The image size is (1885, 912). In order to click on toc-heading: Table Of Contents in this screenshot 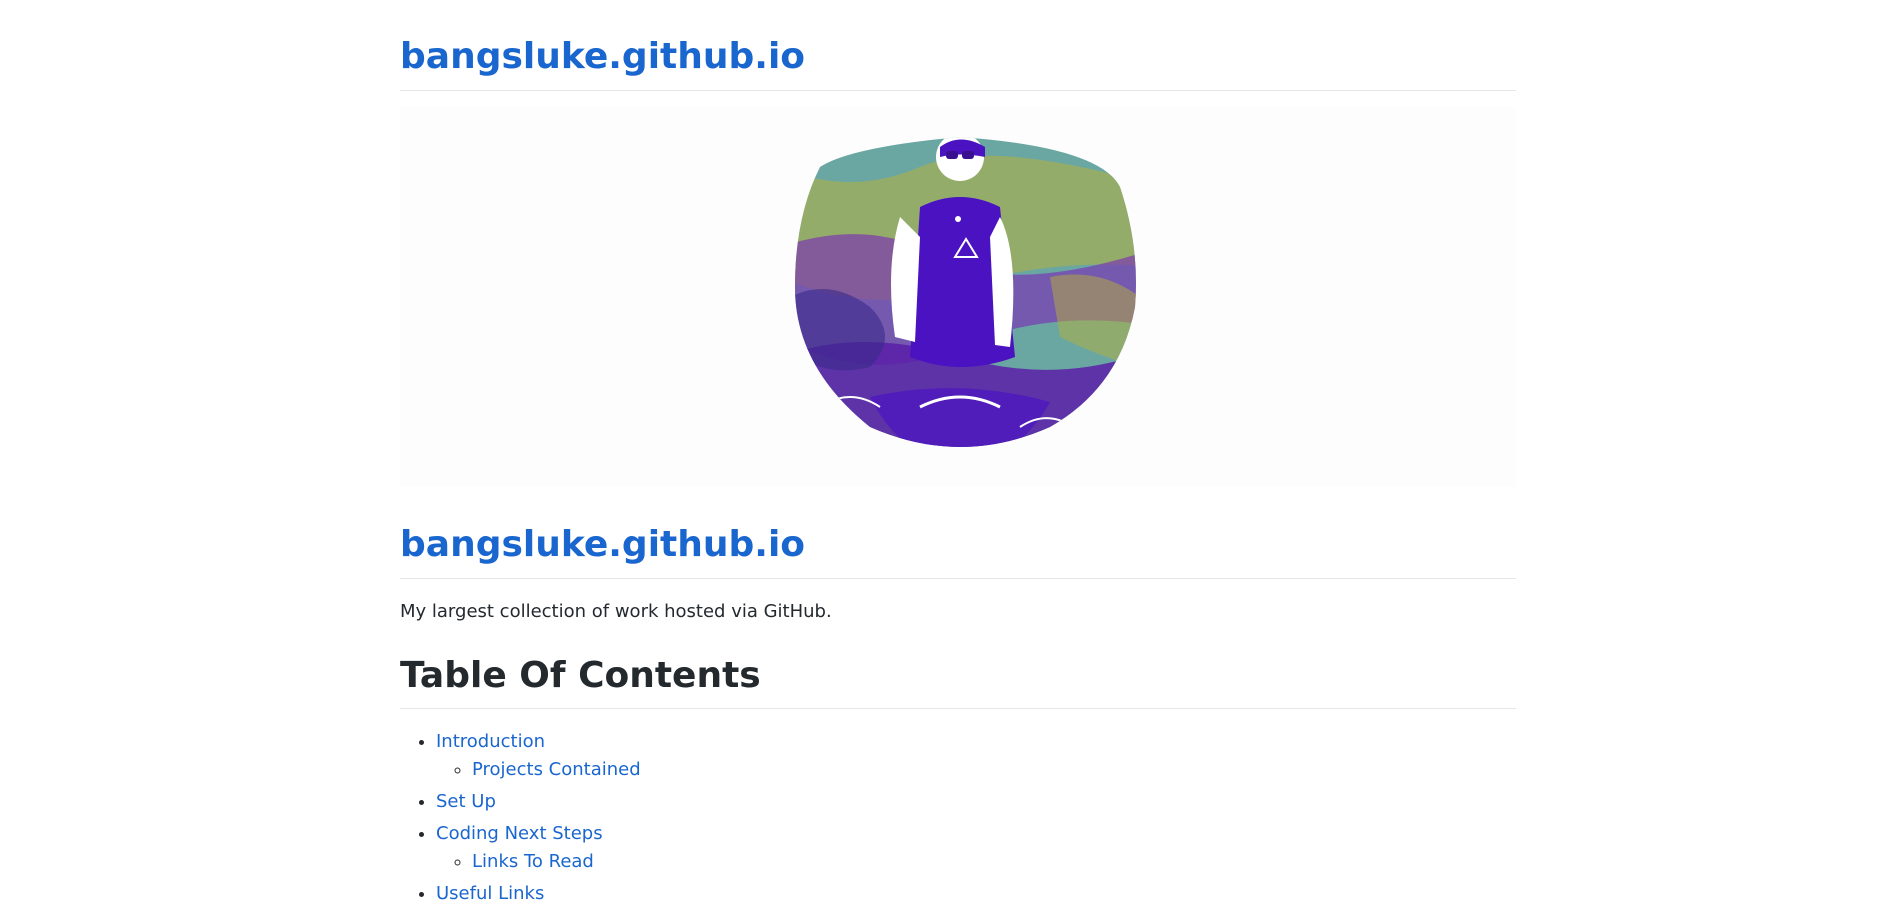, I will do `click(958, 679)`.